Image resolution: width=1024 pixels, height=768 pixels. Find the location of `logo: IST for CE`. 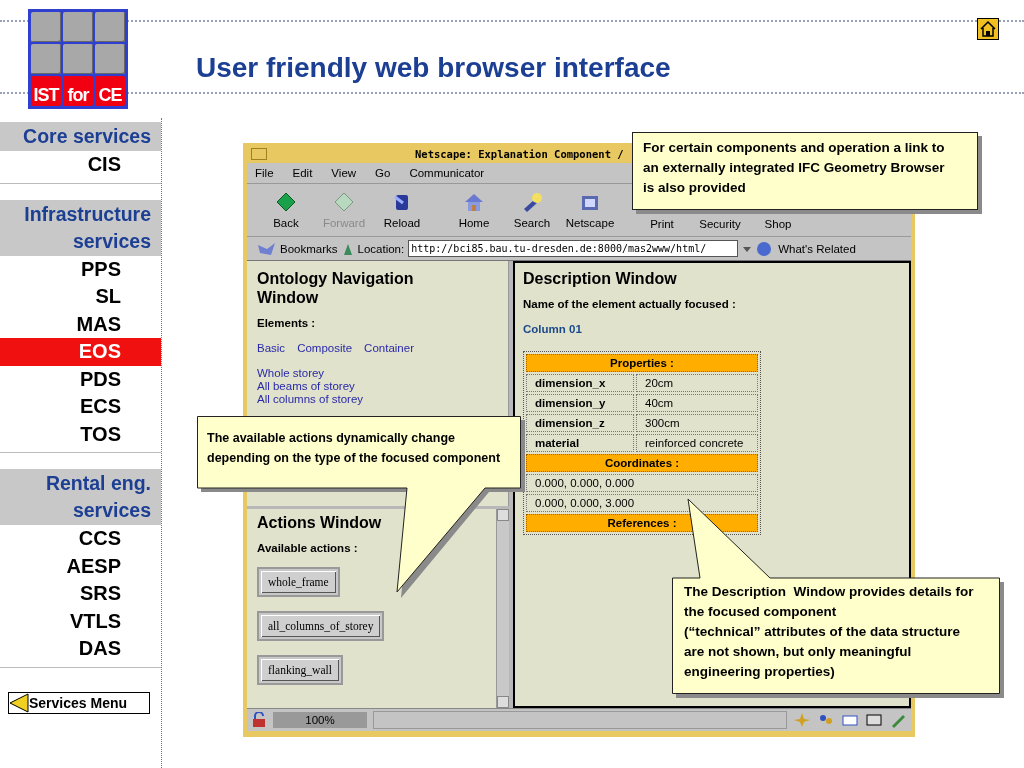

logo: IST for CE is located at coordinates (78, 59).